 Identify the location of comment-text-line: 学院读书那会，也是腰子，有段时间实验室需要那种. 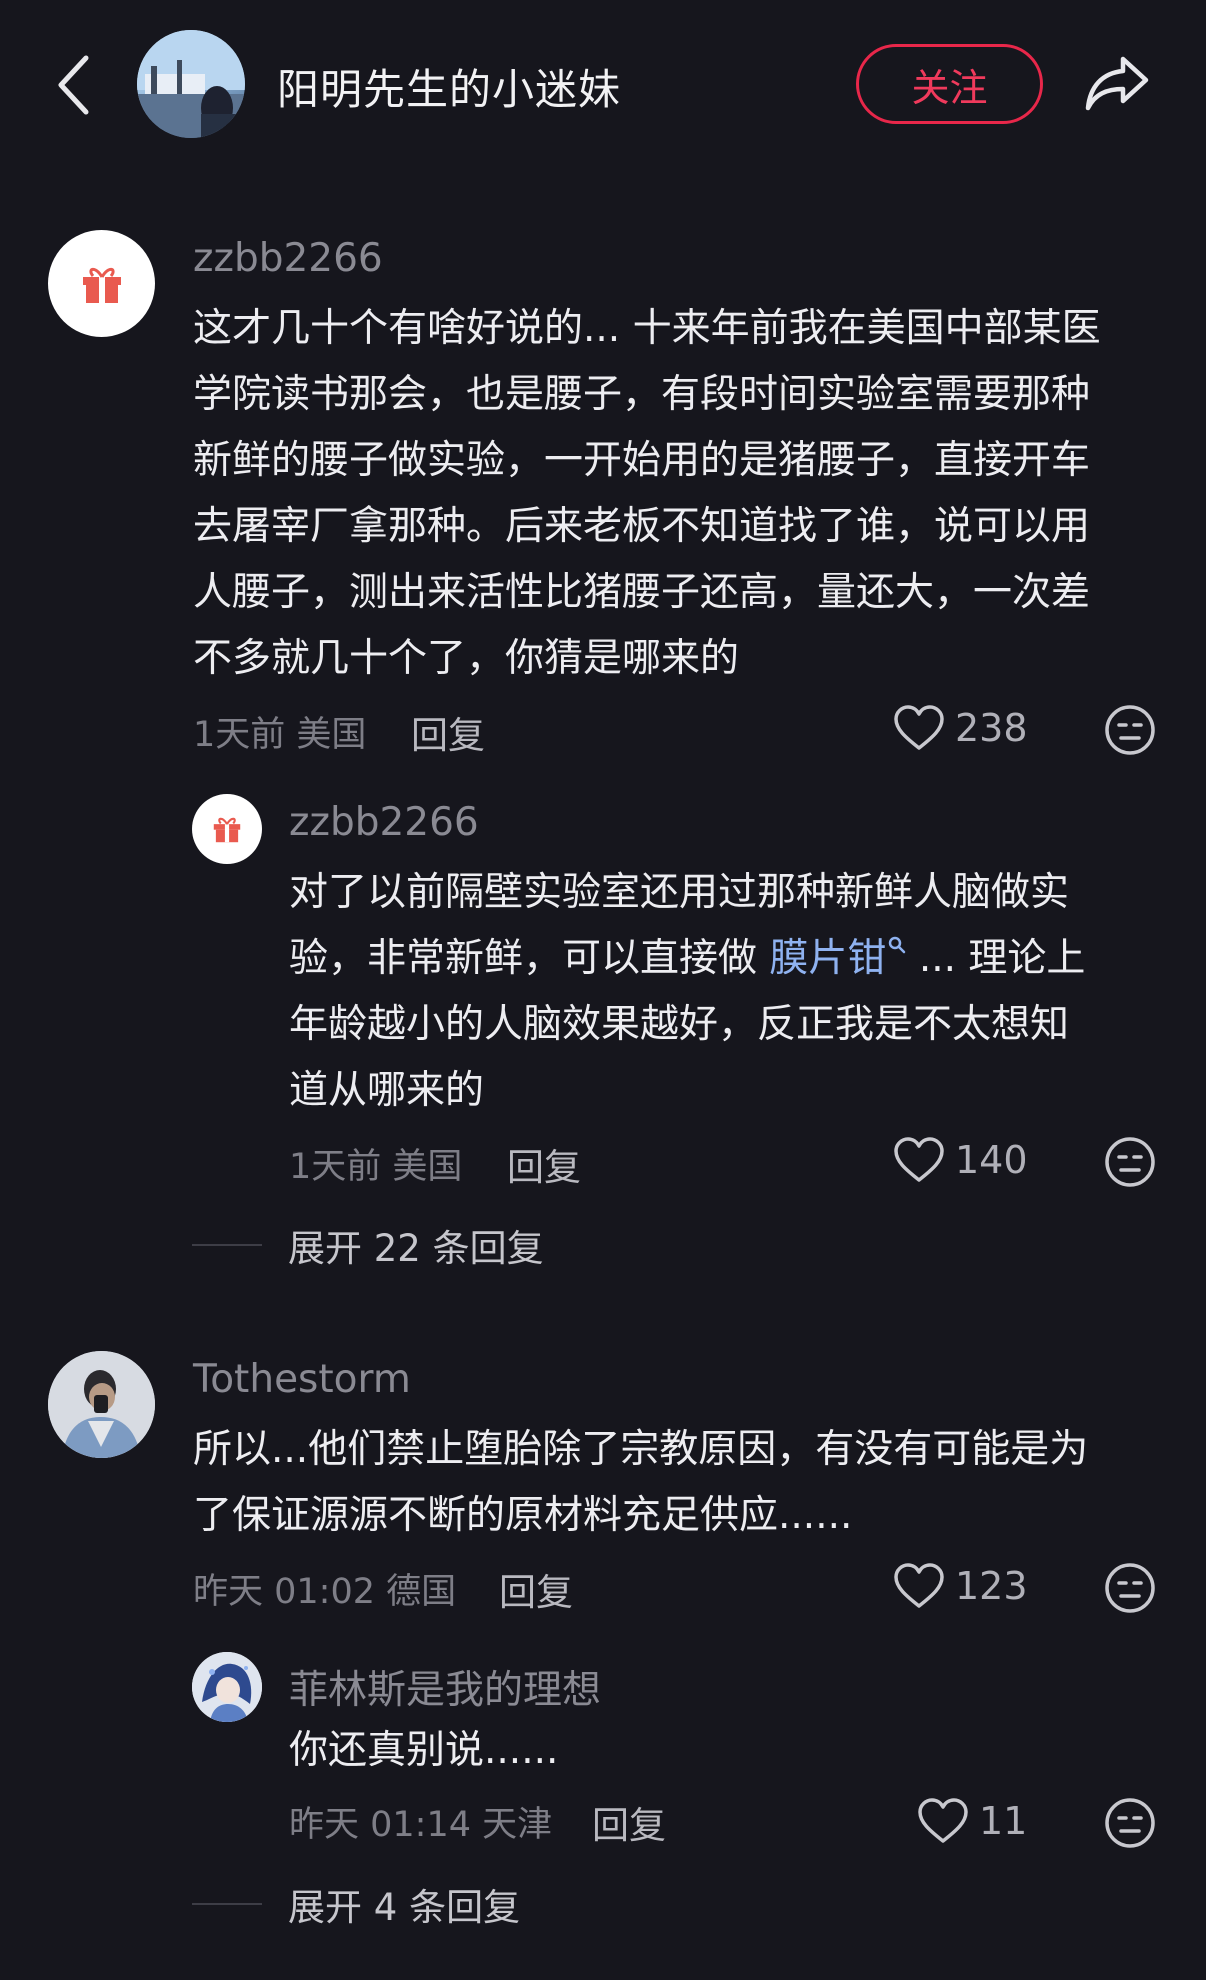
(642, 394).